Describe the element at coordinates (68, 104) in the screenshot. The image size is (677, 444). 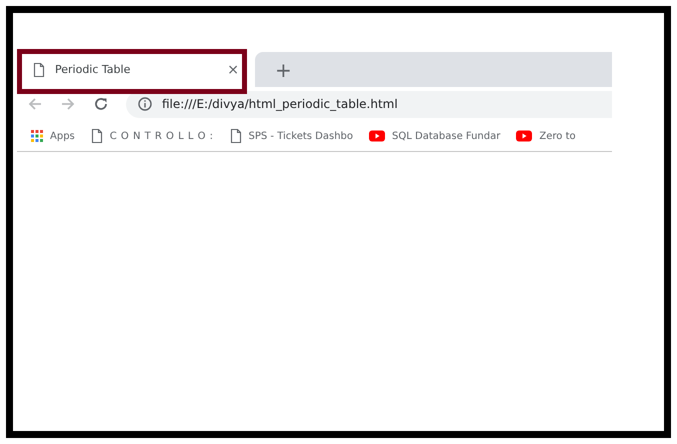
I see `forward-icon` at that location.